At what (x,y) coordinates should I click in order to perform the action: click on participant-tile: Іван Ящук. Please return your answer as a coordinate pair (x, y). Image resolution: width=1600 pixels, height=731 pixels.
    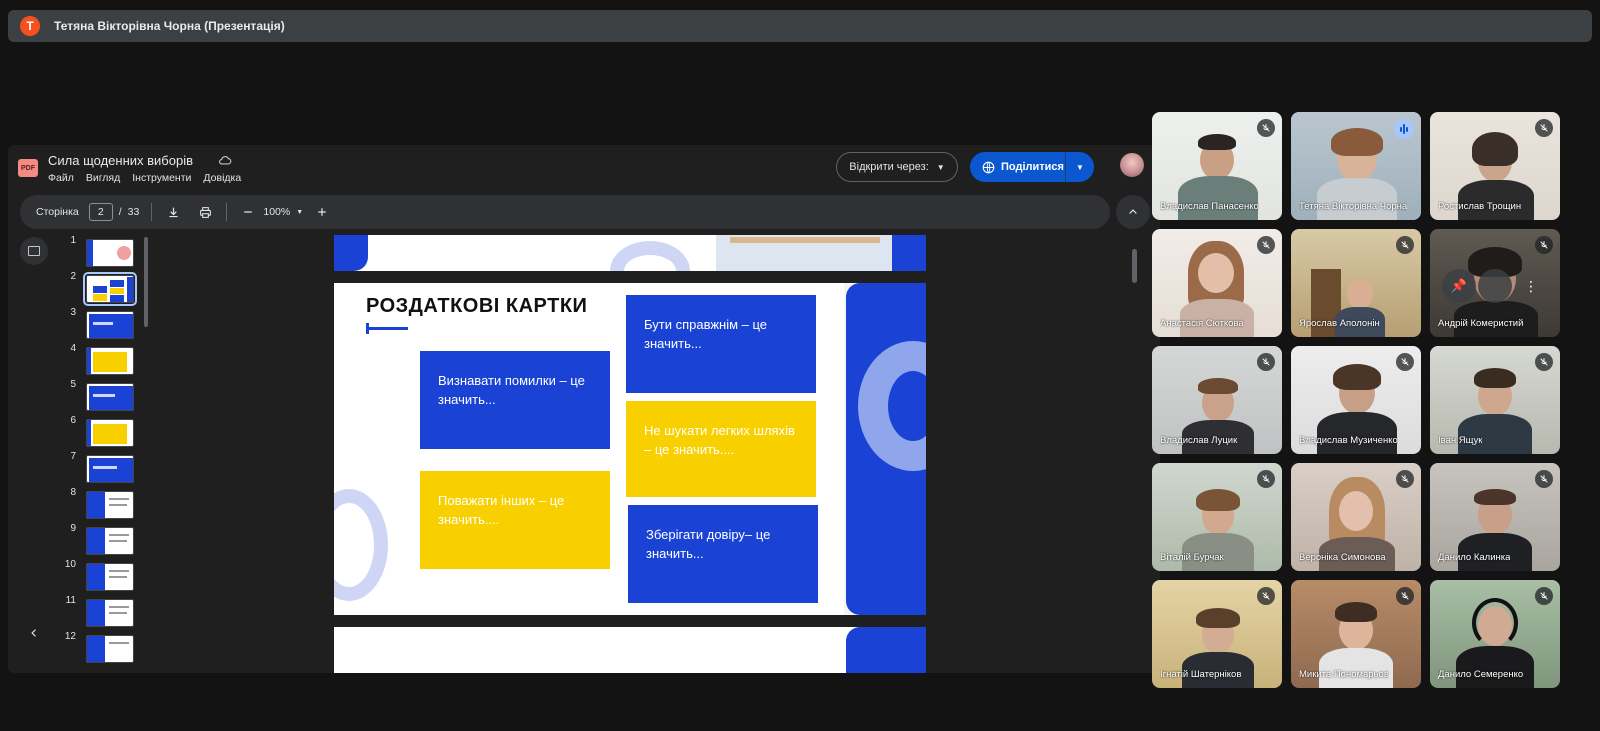
    Looking at the image, I should click on (1495, 400).